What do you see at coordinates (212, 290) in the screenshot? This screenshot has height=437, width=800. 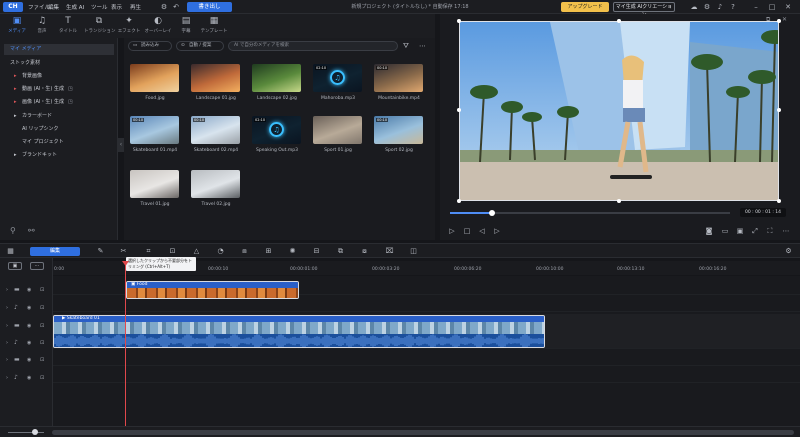 I see `timeline-clip-food: ▣ Food` at bounding box center [212, 290].